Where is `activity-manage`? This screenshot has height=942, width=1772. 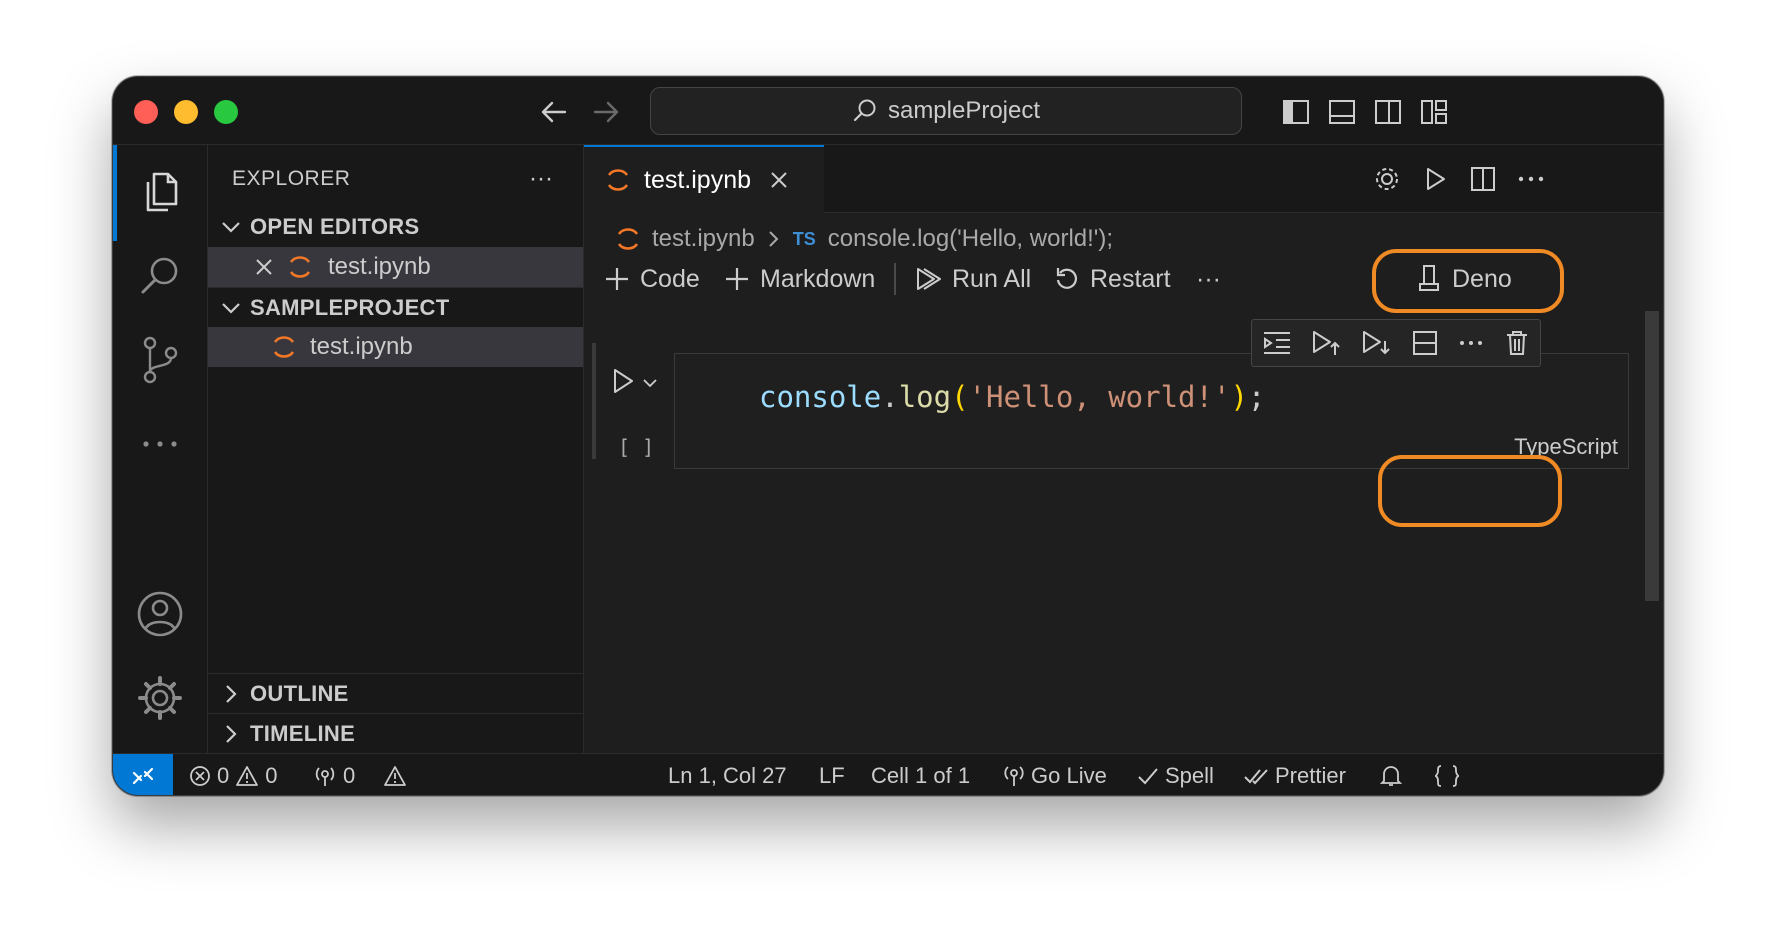
activity-manage is located at coordinates (160, 698).